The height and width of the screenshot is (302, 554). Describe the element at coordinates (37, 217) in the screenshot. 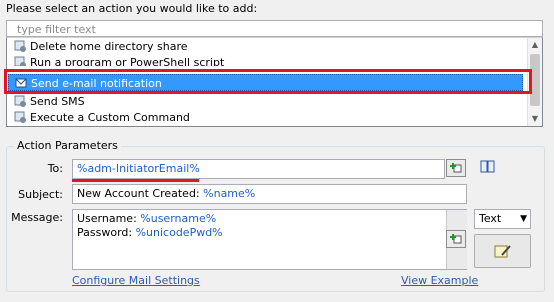

I see `message-label: Message:` at that location.